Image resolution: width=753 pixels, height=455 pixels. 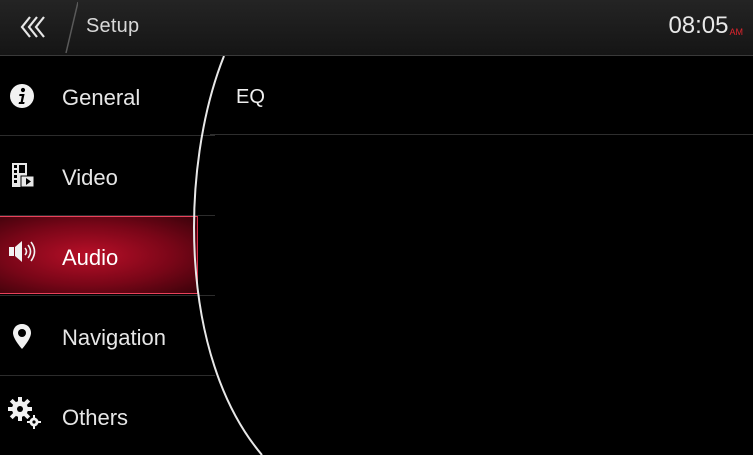 I want to click on clock: 08:05AM, so click(x=705, y=26).